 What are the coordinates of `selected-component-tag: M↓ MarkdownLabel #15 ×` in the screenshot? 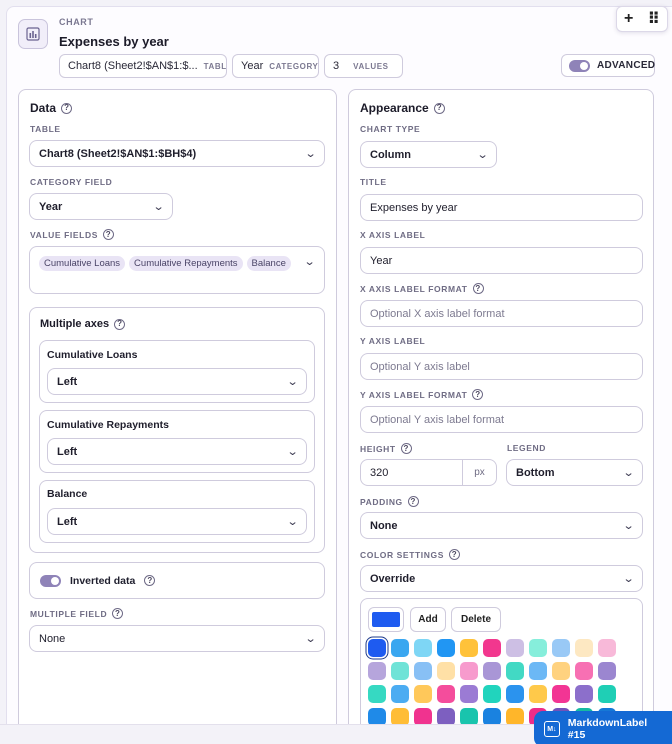 It's located at (603, 727).